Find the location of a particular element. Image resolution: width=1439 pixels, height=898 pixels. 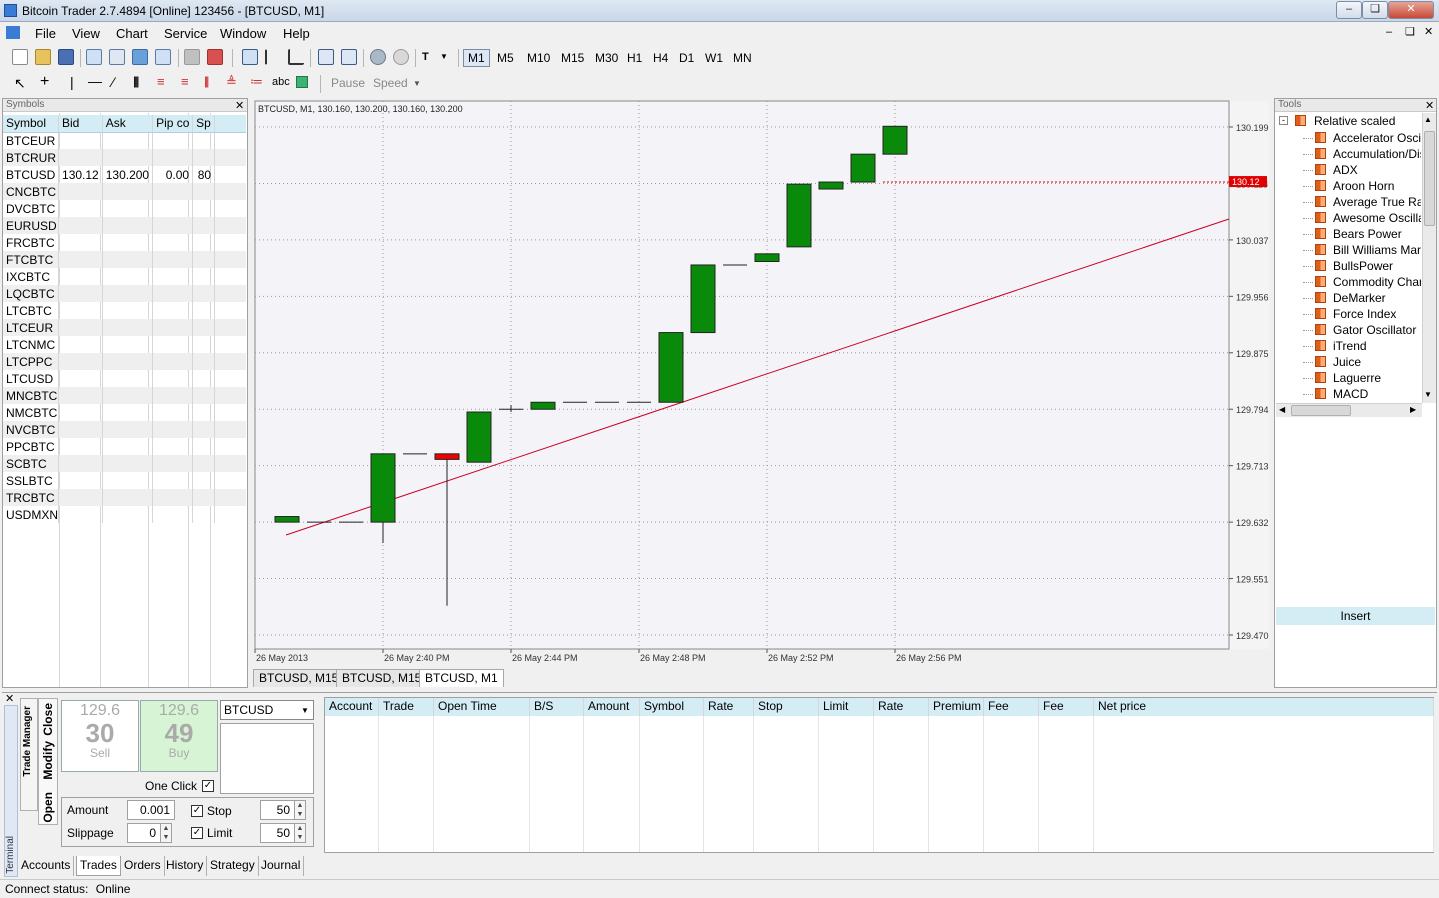

tools-close-icon: ✕ is located at coordinates (1429, 105).